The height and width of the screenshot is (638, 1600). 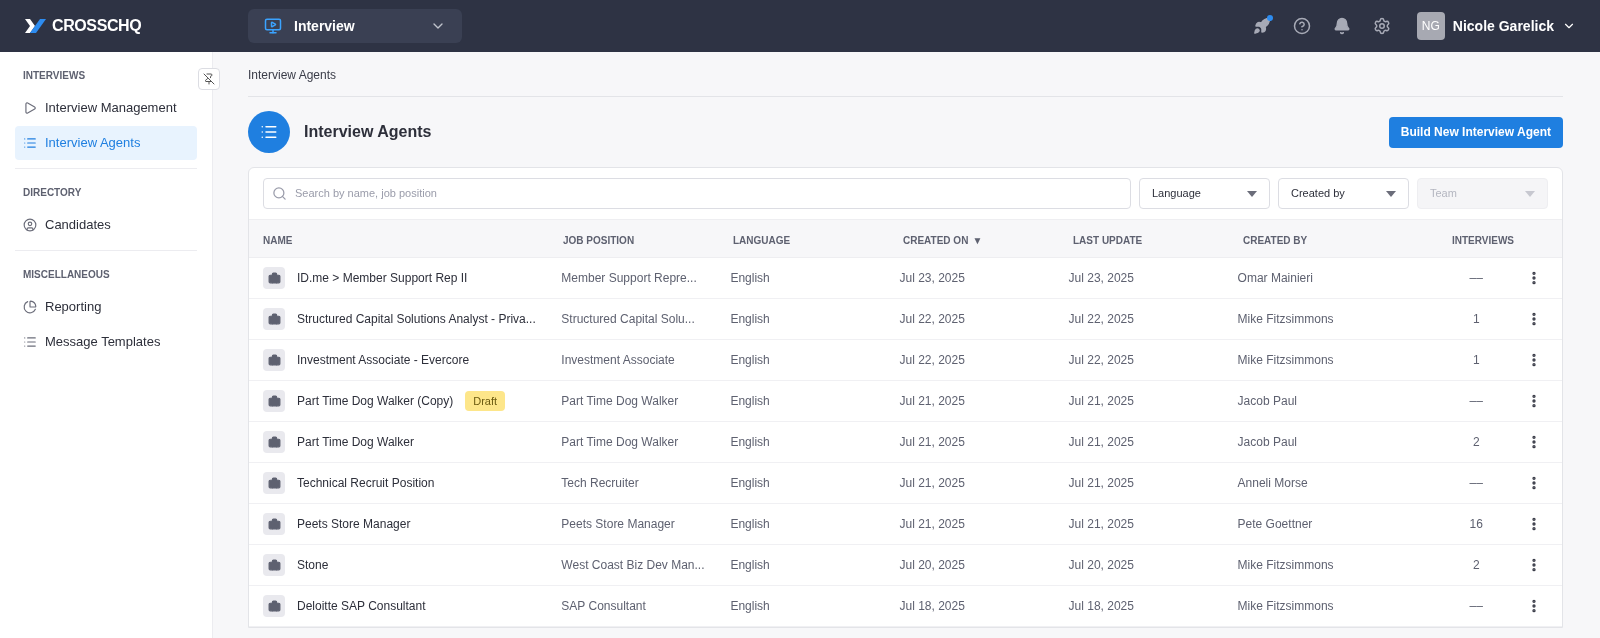 I want to click on search-box: Search by name, job position, so click(x=697, y=193).